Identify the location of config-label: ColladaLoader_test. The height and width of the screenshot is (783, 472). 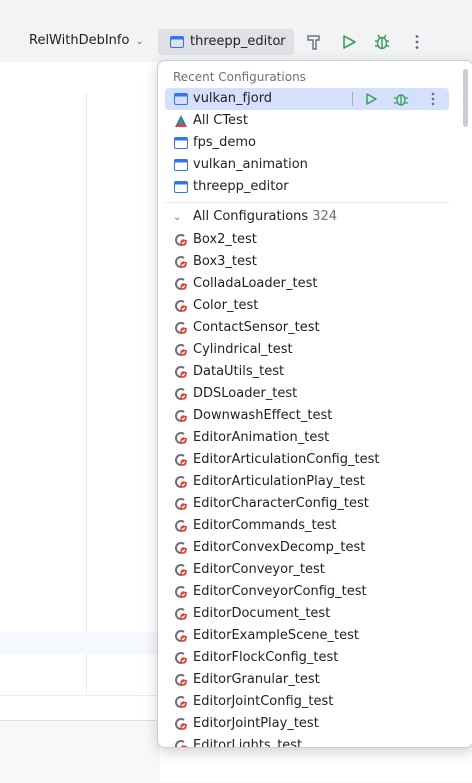
(255, 283).